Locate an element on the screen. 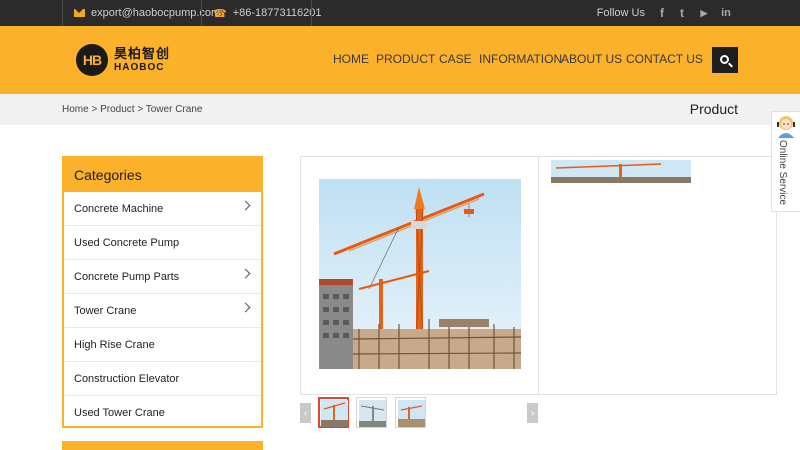 The height and width of the screenshot is (450, 800). category-item: Used Concrete Pump is located at coordinates (162, 243).